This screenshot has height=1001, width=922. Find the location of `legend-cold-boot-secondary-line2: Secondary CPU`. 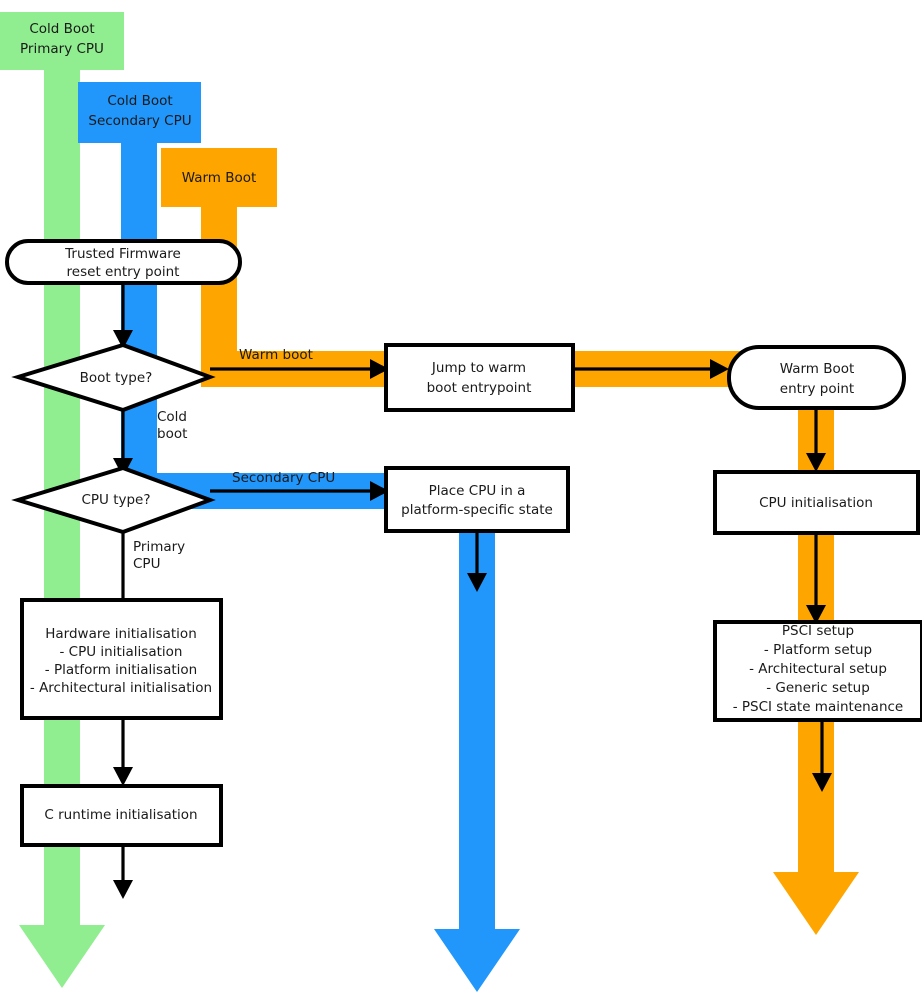

legend-cold-boot-secondary-line2: Secondary CPU is located at coordinates (139, 121).